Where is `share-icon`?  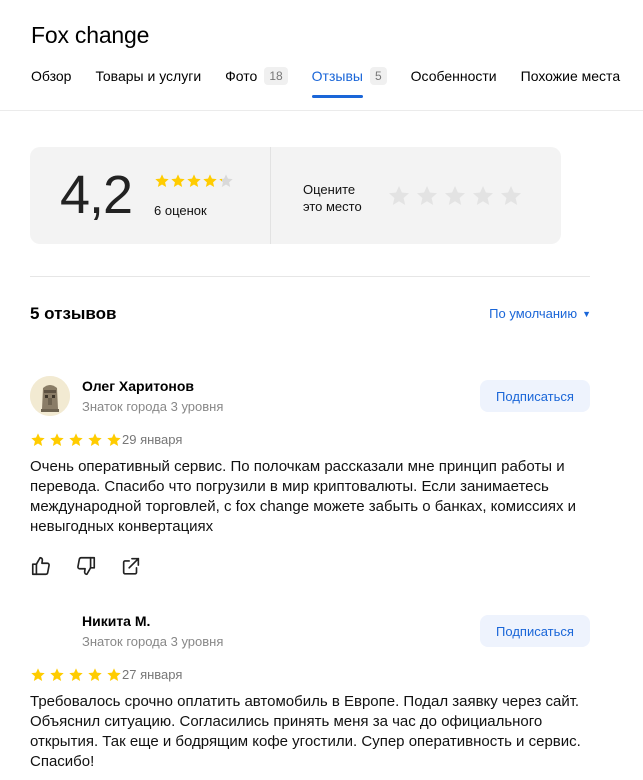
share-icon is located at coordinates (131, 566).